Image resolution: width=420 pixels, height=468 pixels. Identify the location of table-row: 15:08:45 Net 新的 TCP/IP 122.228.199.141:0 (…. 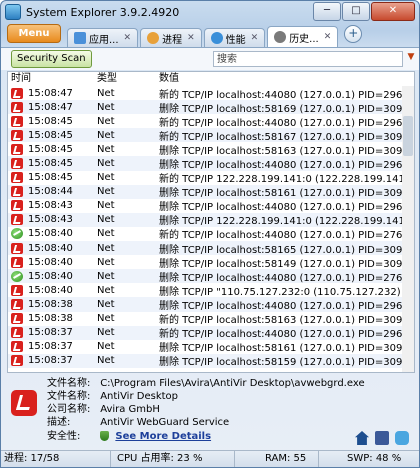
(211, 178).